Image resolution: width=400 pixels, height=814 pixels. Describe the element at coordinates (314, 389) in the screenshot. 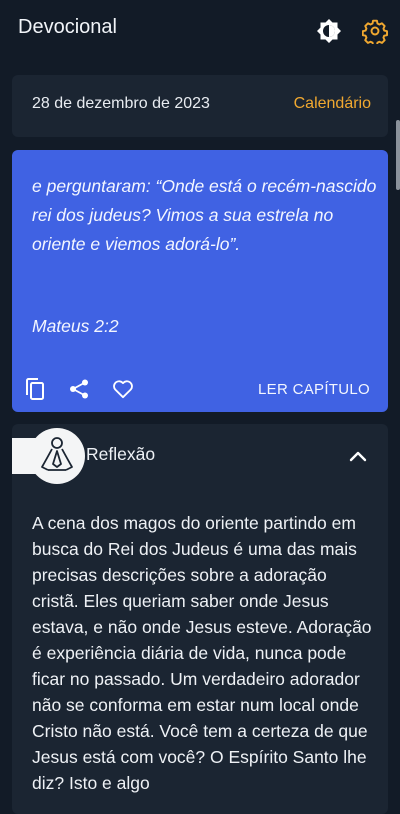

I see `read-chapter-button: LER CAPÍTULO` at that location.